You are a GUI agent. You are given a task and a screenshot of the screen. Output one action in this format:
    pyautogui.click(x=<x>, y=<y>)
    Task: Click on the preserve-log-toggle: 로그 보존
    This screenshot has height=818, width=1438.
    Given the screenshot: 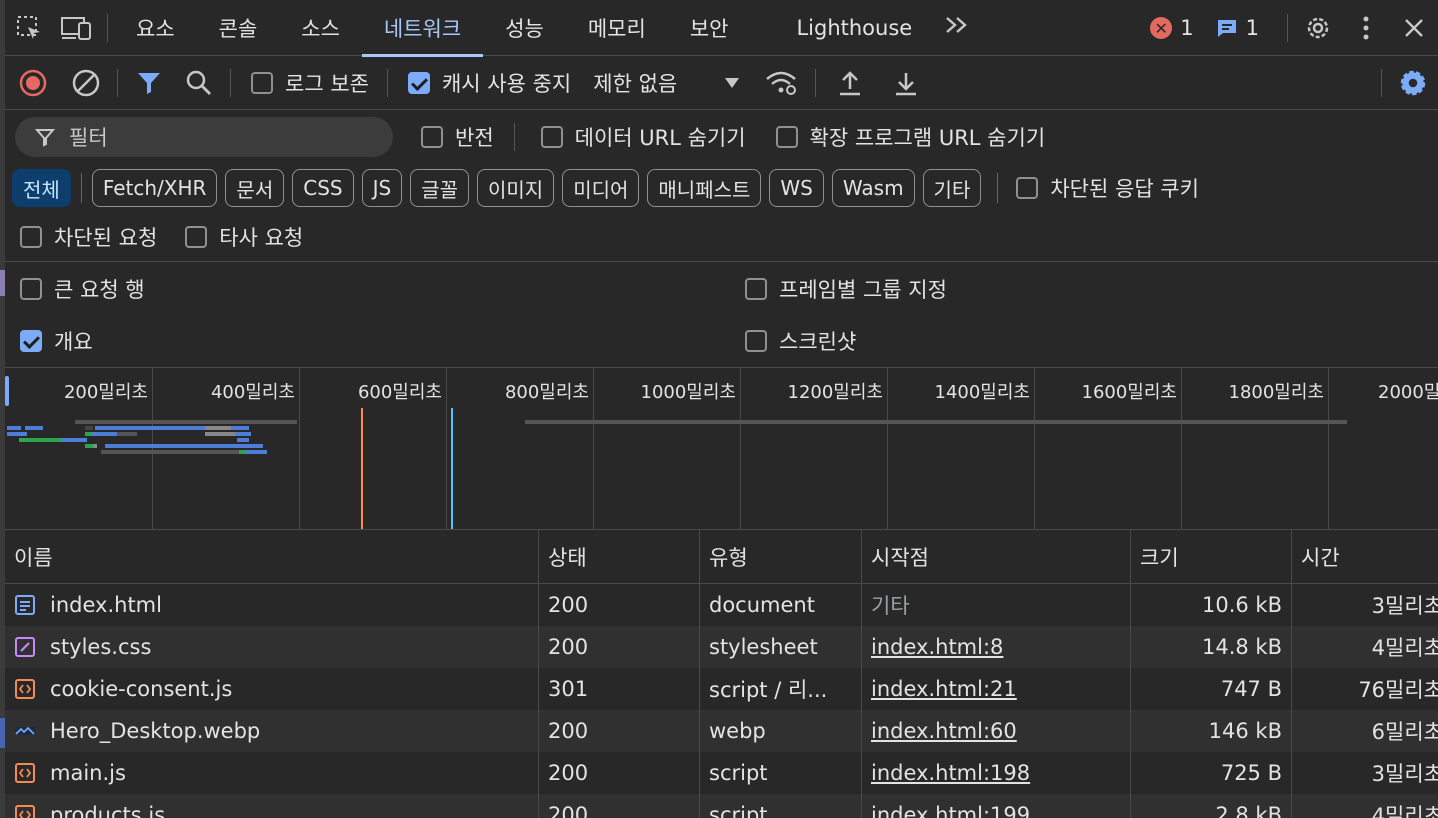 What is the action you would take?
    pyautogui.click(x=310, y=83)
    